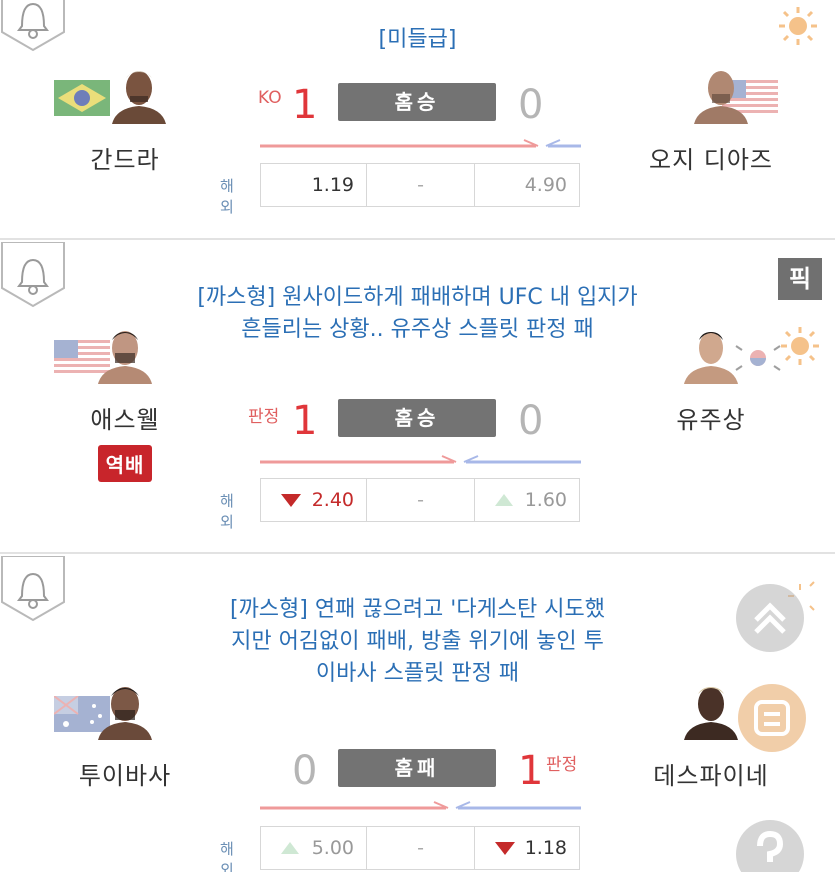 The height and width of the screenshot is (872, 835). What do you see at coordinates (711, 776) in the screenshot?
I see `fighter-name: 데스파이네` at bounding box center [711, 776].